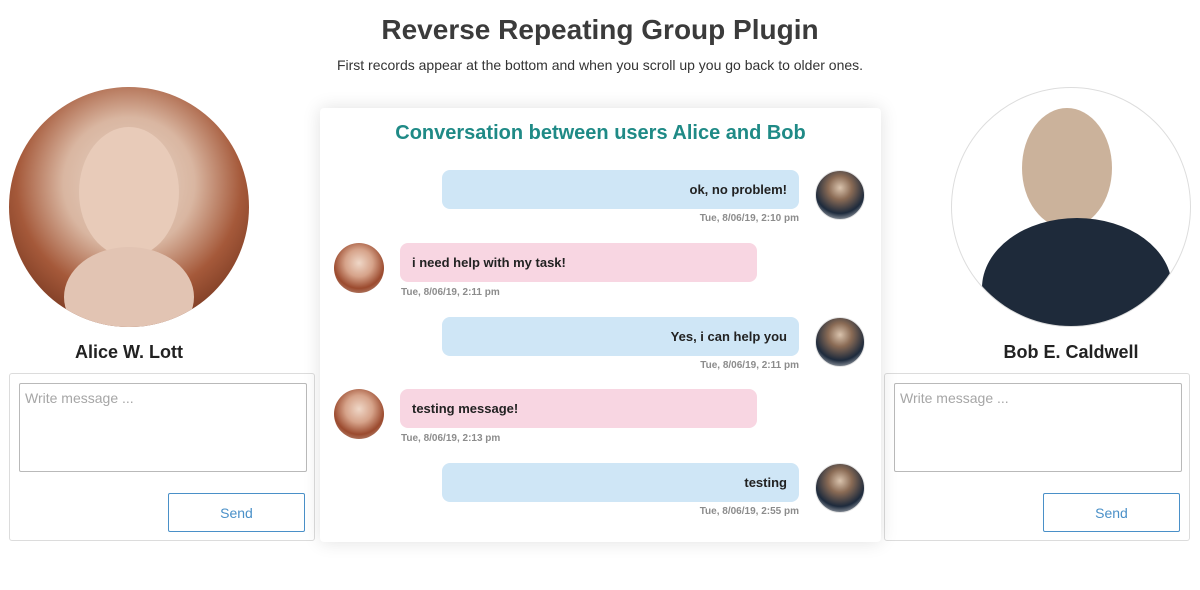 The width and height of the screenshot is (1200, 590). I want to click on alice-shoulder-shape, so click(129, 287).